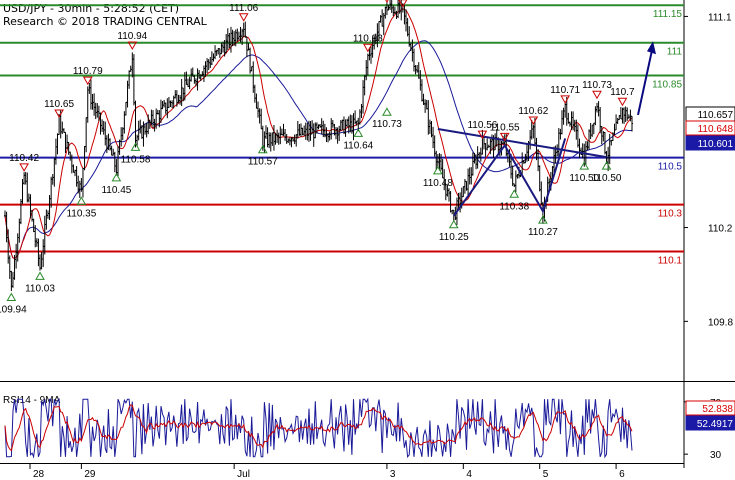 This screenshot has height=480, width=735. Describe the element at coordinates (263, 162) in the screenshot. I see `swing-low-label: 110.57` at that location.